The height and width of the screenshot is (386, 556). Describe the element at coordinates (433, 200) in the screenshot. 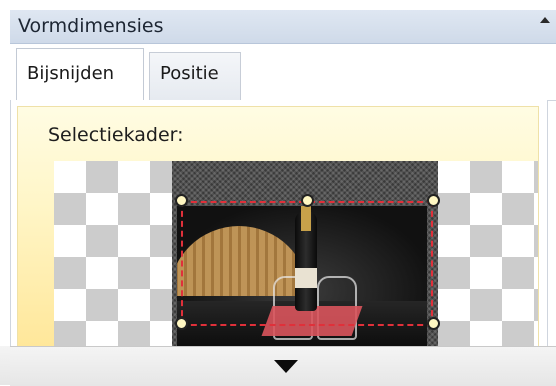

I see `crop-handle-top-right` at that location.